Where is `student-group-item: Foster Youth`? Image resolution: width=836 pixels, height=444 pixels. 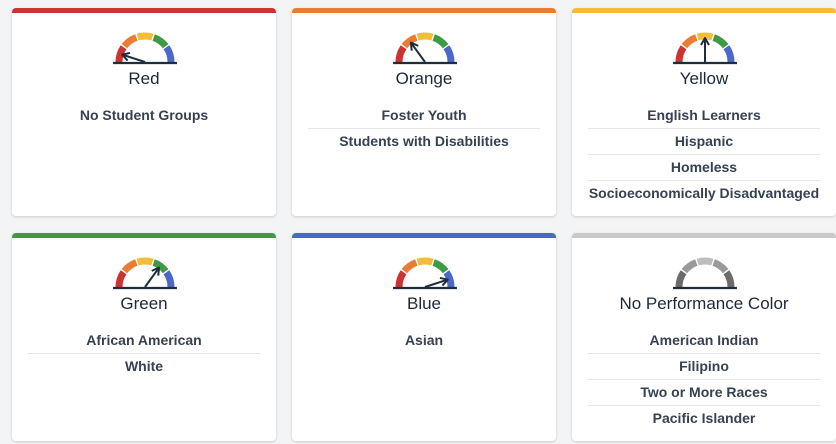 student-group-item: Foster Youth is located at coordinates (424, 116).